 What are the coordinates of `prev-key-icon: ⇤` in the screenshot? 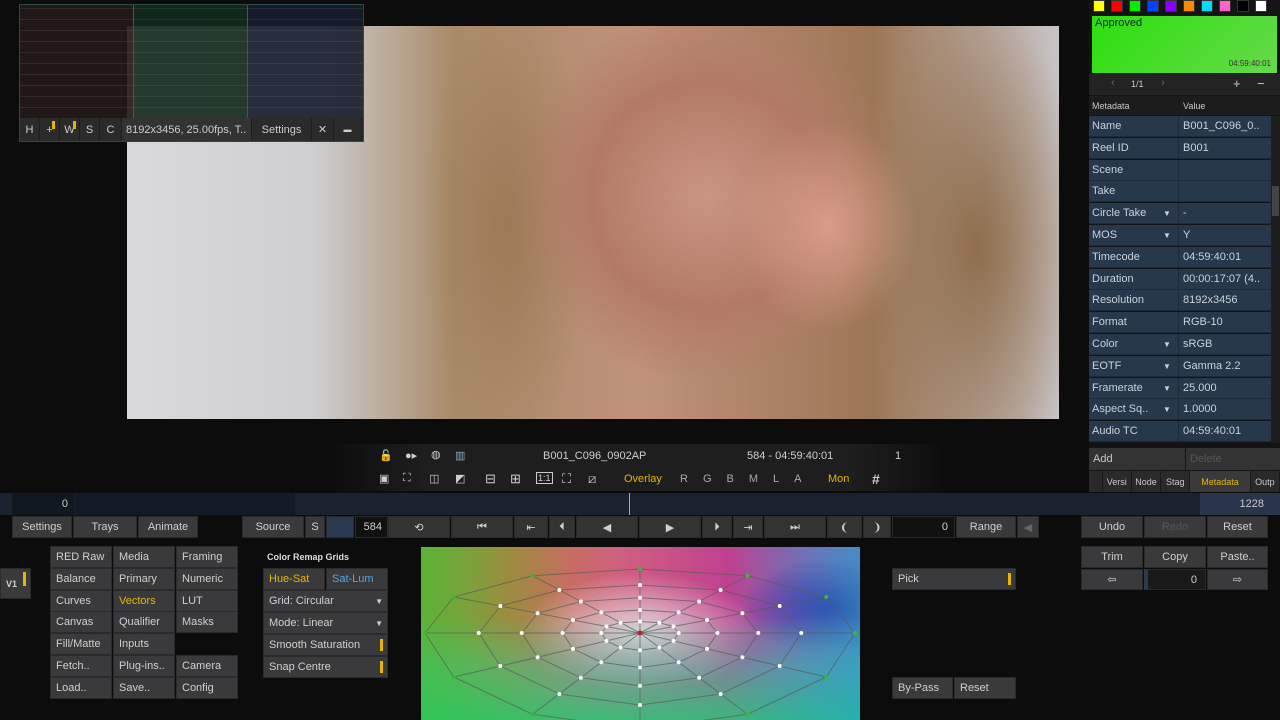 It's located at (531, 527).